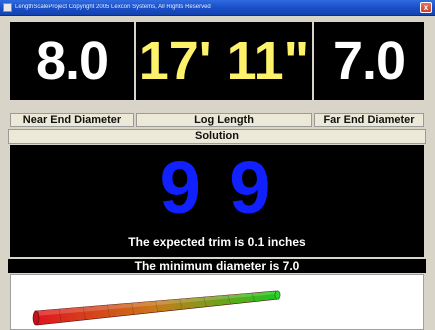 The height and width of the screenshot is (330, 435). Describe the element at coordinates (277, 295) in the screenshot. I see `log-far-end` at that location.